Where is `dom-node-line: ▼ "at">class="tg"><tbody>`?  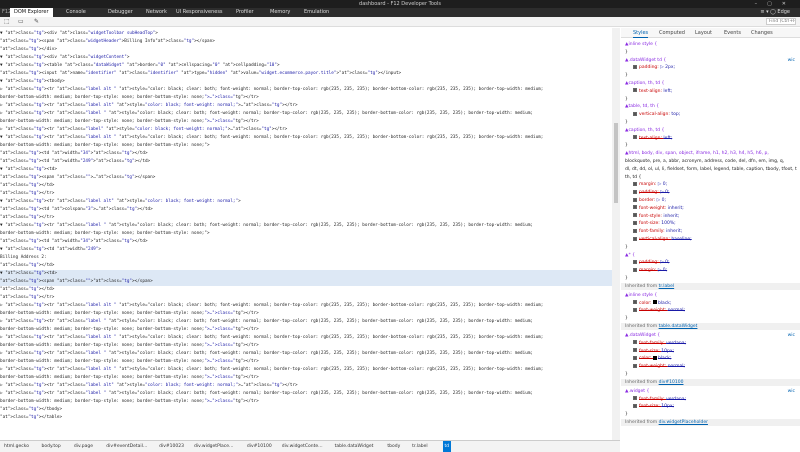
dom-node-line: ▼ "at">class="tg"><tbody> is located at coordinates (306, 82).